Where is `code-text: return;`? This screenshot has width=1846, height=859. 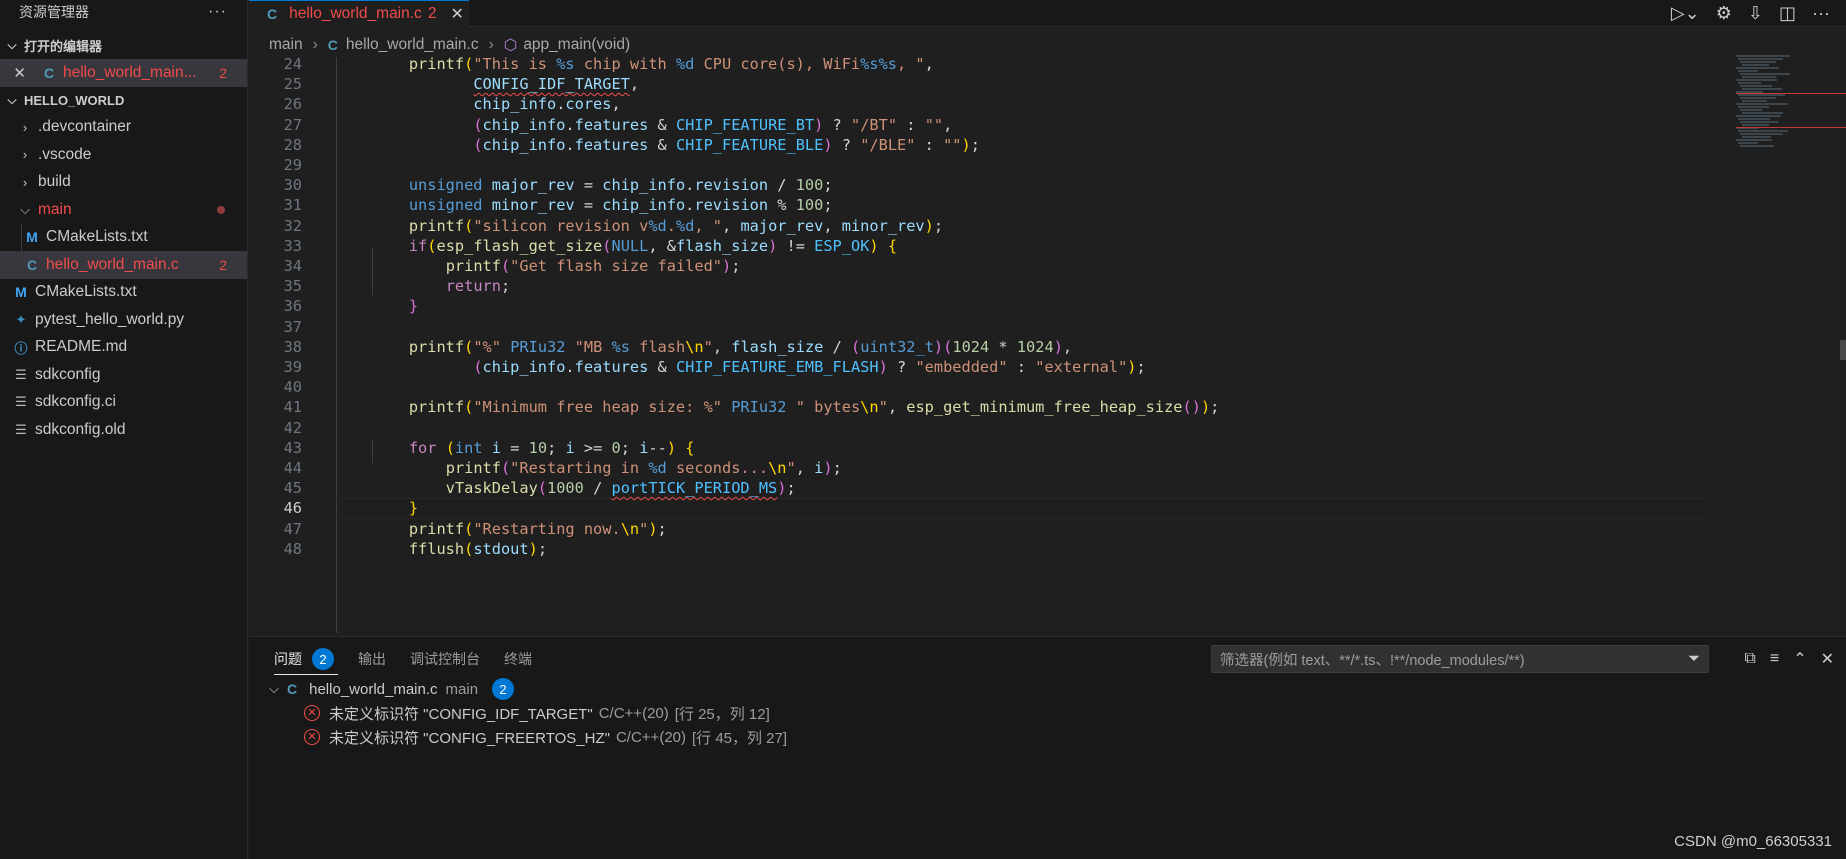
code-text: return; is located at coordinates (478, 286).